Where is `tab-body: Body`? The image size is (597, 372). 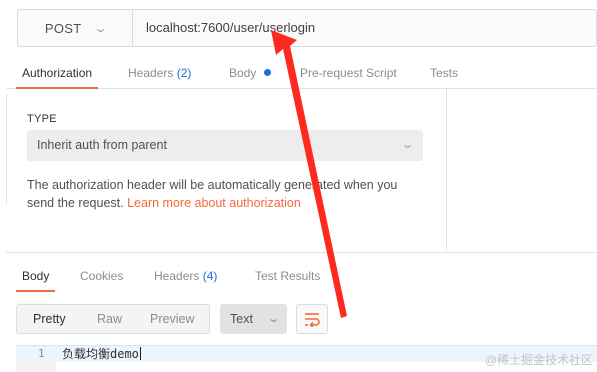 tab-body: Body is located at coordinates (250, 73).